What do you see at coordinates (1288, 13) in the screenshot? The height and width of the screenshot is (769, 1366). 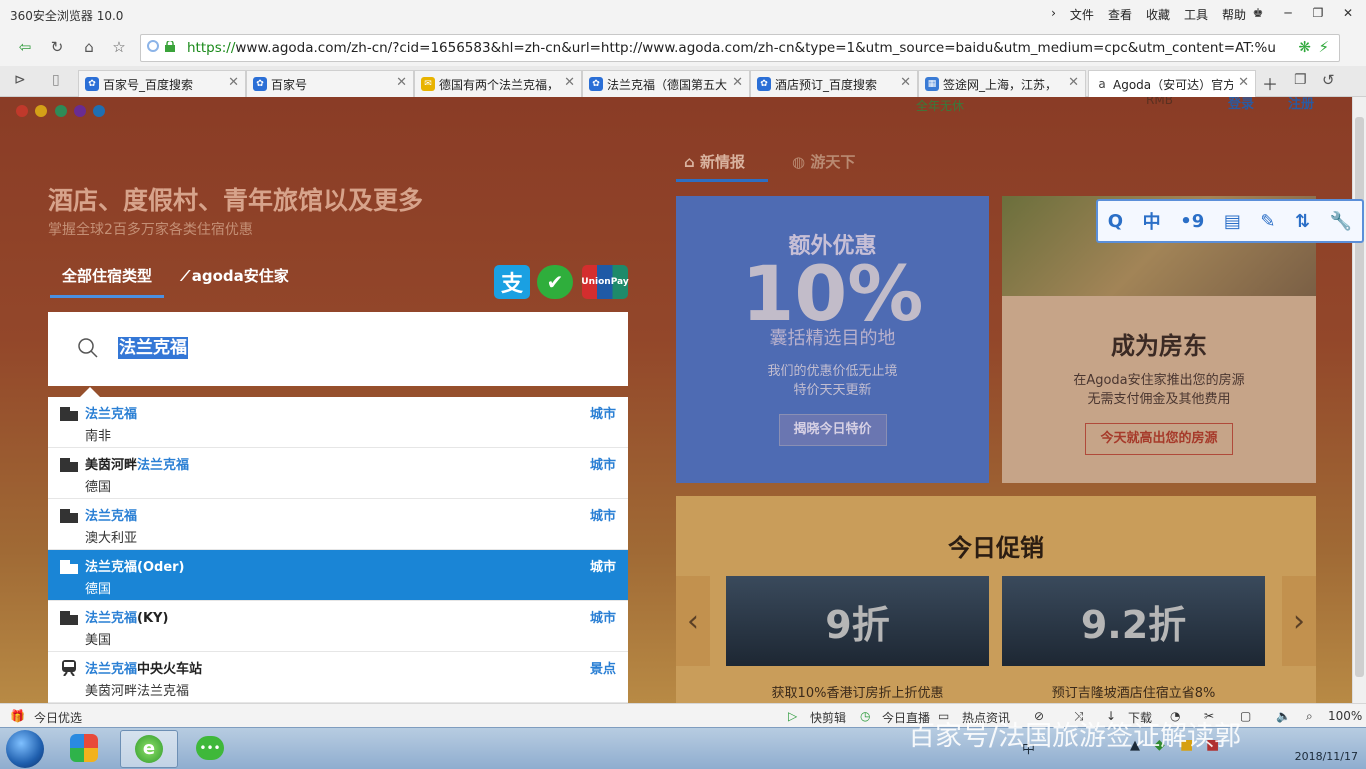 I see `minimize-button: ─` at bounding box center [1288, 13].